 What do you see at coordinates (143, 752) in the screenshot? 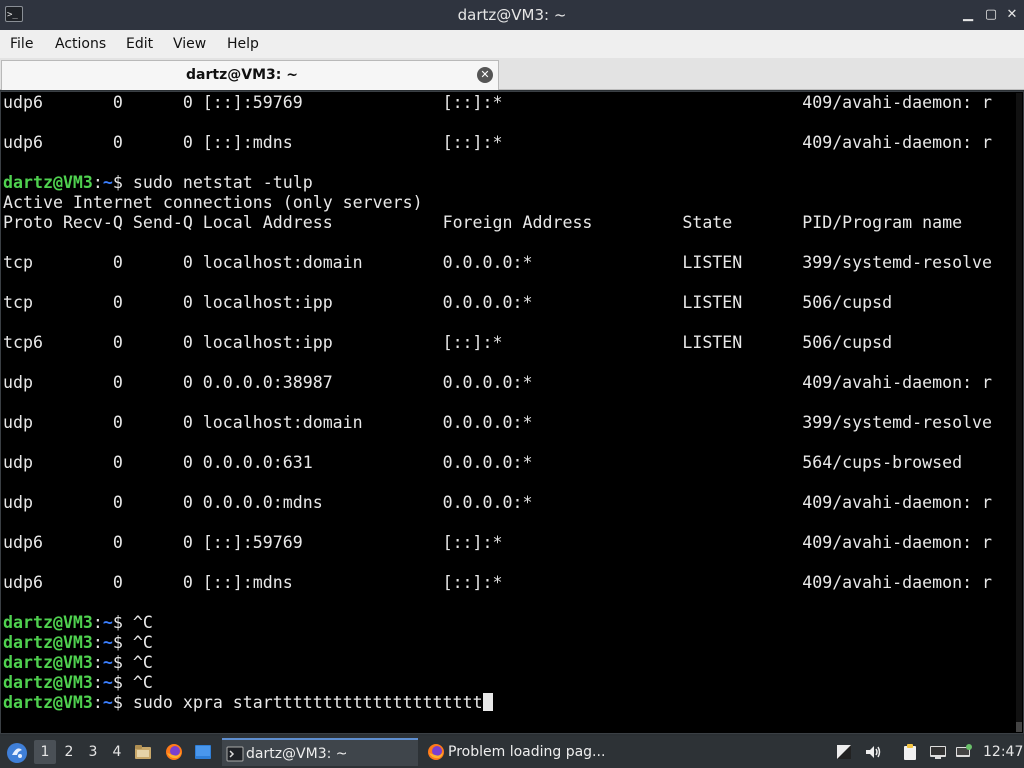
I see `file-manager-icon` at bounding box center [143, 752].